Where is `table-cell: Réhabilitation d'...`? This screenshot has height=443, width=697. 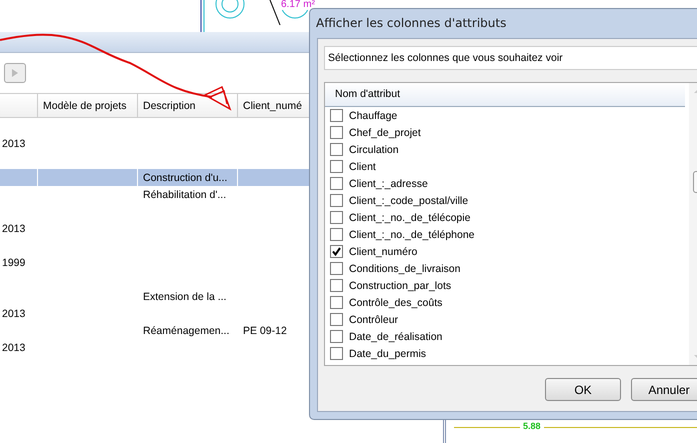 table-cell: Réhabilitation d'... is located at coordinates (184, 194).